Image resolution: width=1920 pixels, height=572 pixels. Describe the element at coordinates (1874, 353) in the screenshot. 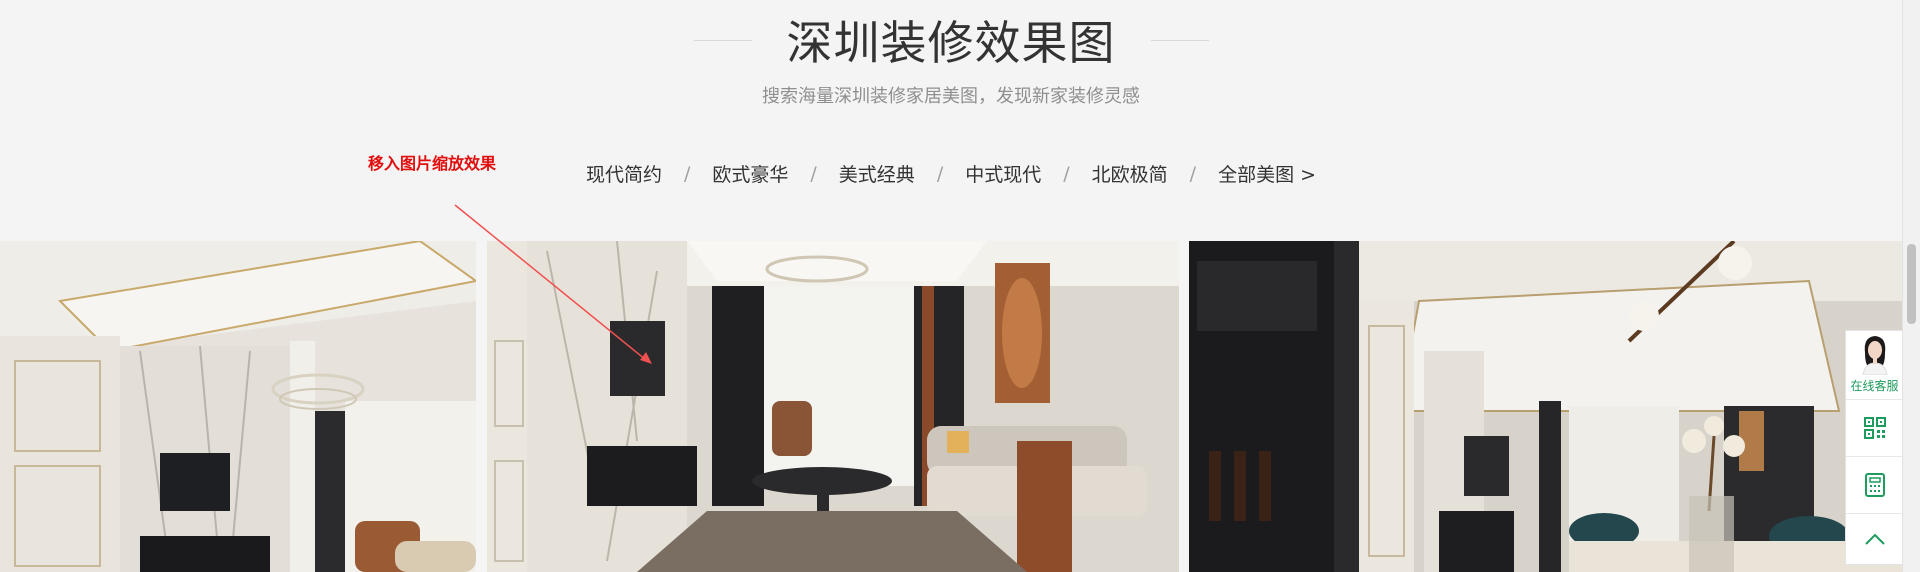

I see `service-agent-avatar-icon` at that location.